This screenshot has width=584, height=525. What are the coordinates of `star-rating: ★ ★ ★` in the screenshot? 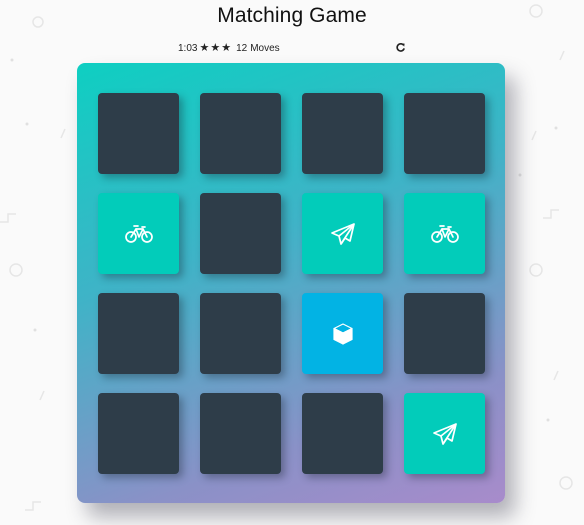 It's located at (215, 48).